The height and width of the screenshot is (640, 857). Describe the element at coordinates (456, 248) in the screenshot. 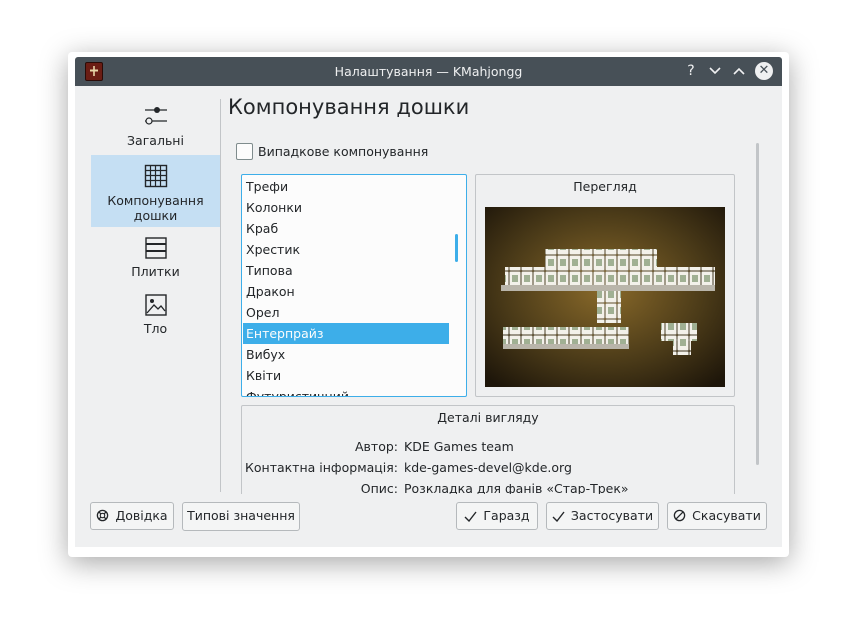

I see `list-scrollbar` at that location.